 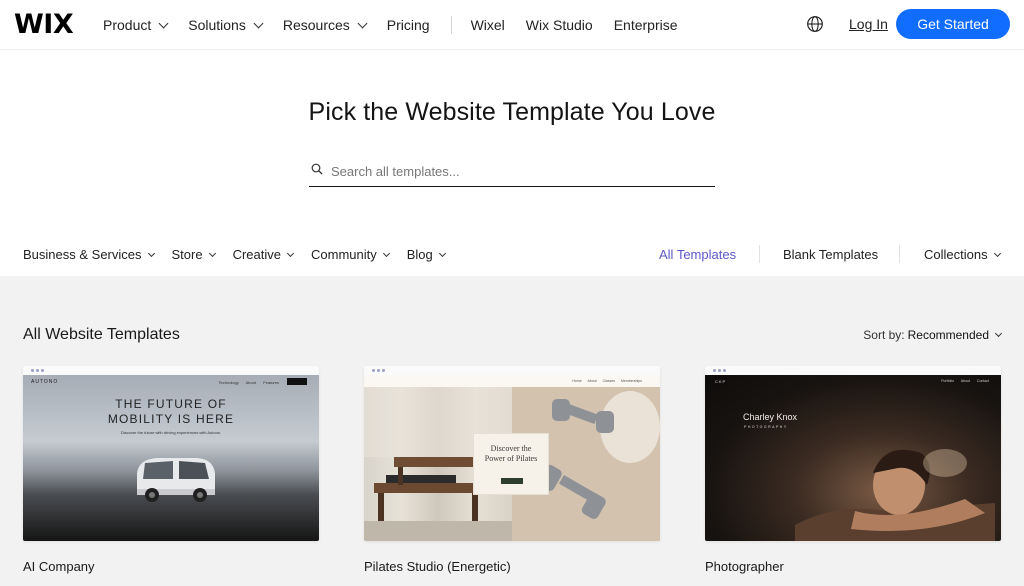 I want to click on nav-enterprise-label: Enterprise, so click(x=645, y=25).